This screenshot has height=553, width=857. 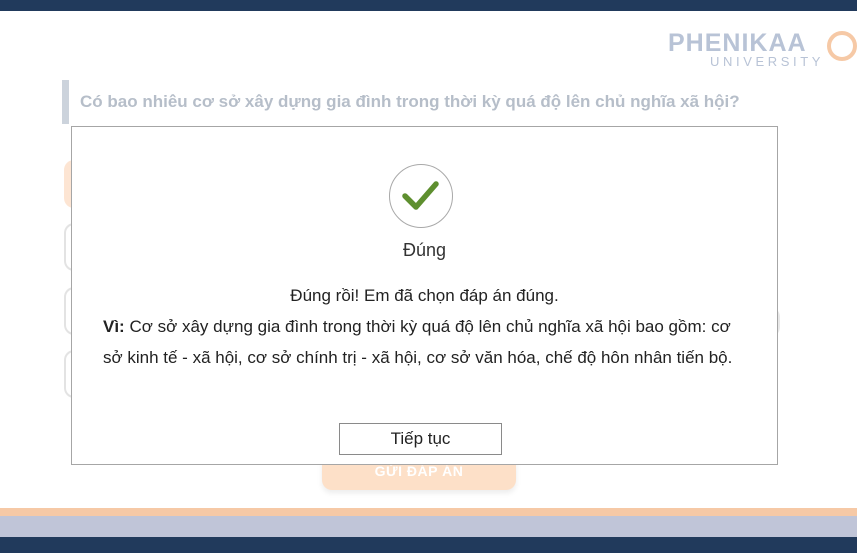 I want to click on feedback-message: Đúng rồi! Em đã chọn đáp án đúng., so click(x=424, y=295).